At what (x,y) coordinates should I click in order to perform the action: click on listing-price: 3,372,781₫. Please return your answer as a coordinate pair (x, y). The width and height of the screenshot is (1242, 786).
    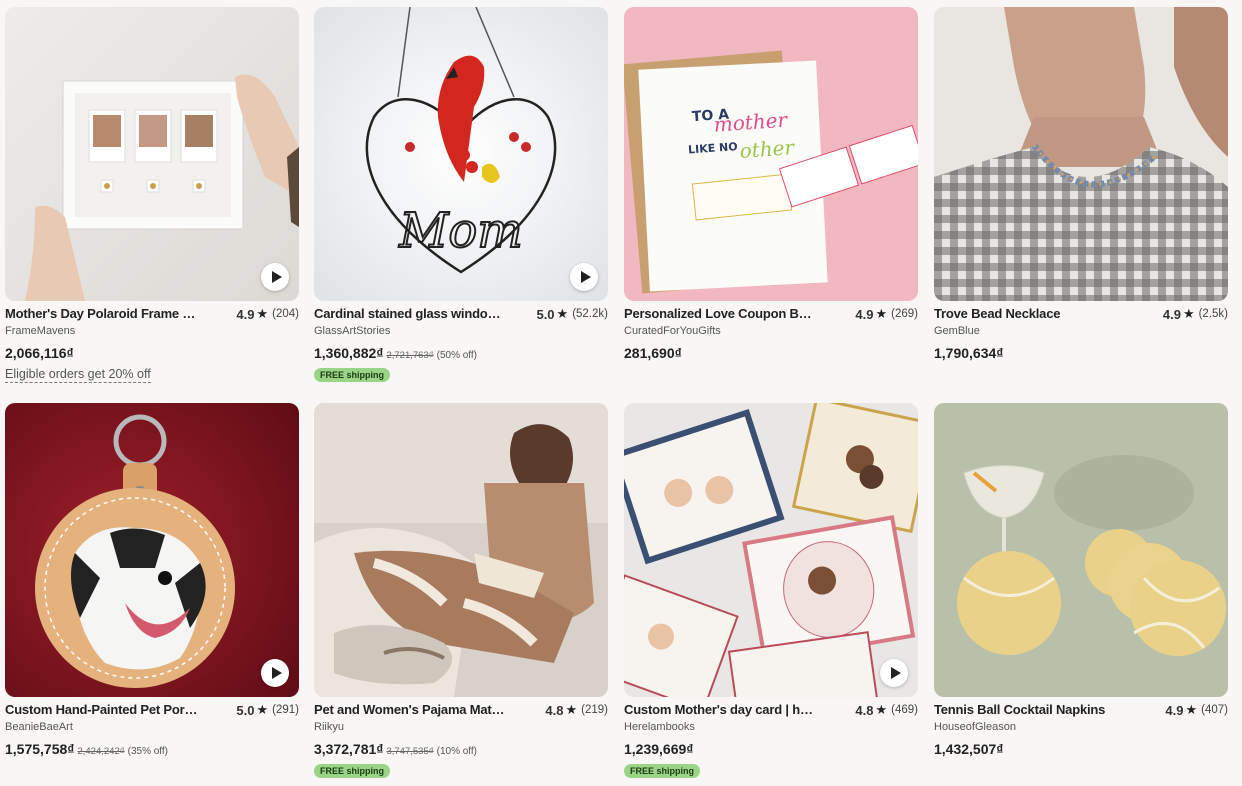
    Looking at the image, I should click on (349, 749).